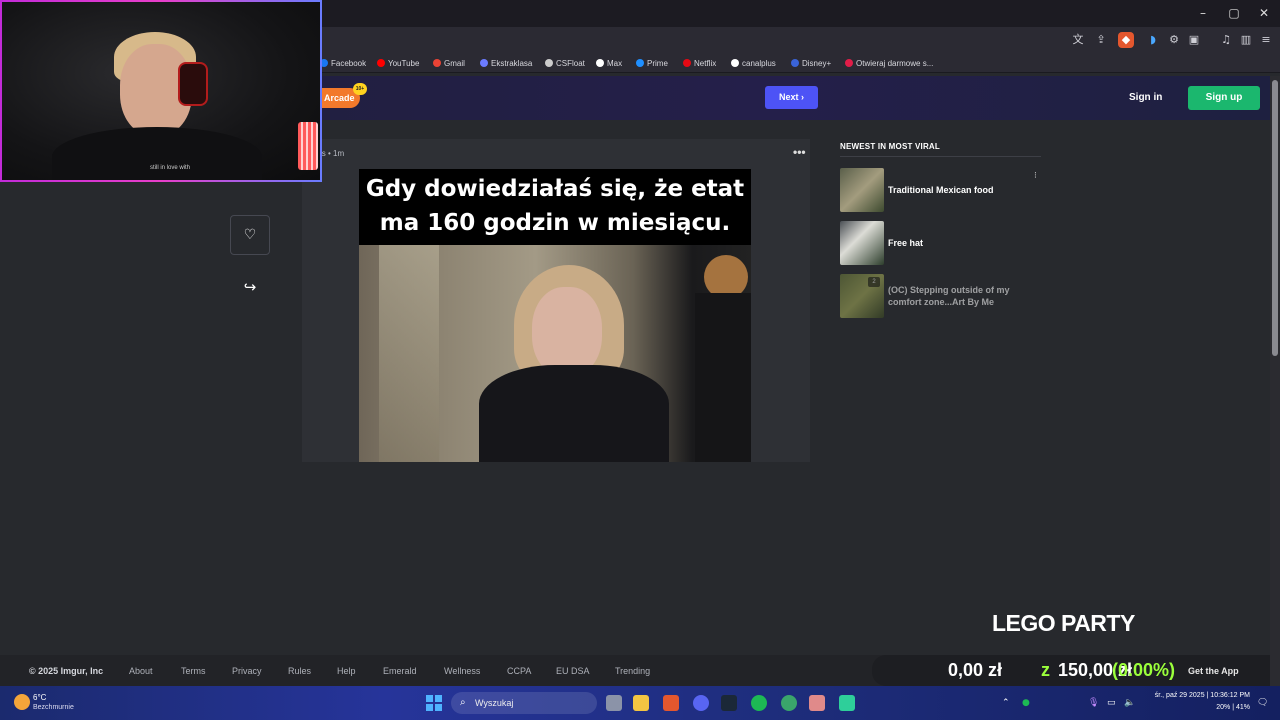 Image resolution: width=1280 pixels, height=720 pixels. Describe the element at coordinates (940, 243) in the screenshot. I see `sidebar-item: Free hat` at that location.